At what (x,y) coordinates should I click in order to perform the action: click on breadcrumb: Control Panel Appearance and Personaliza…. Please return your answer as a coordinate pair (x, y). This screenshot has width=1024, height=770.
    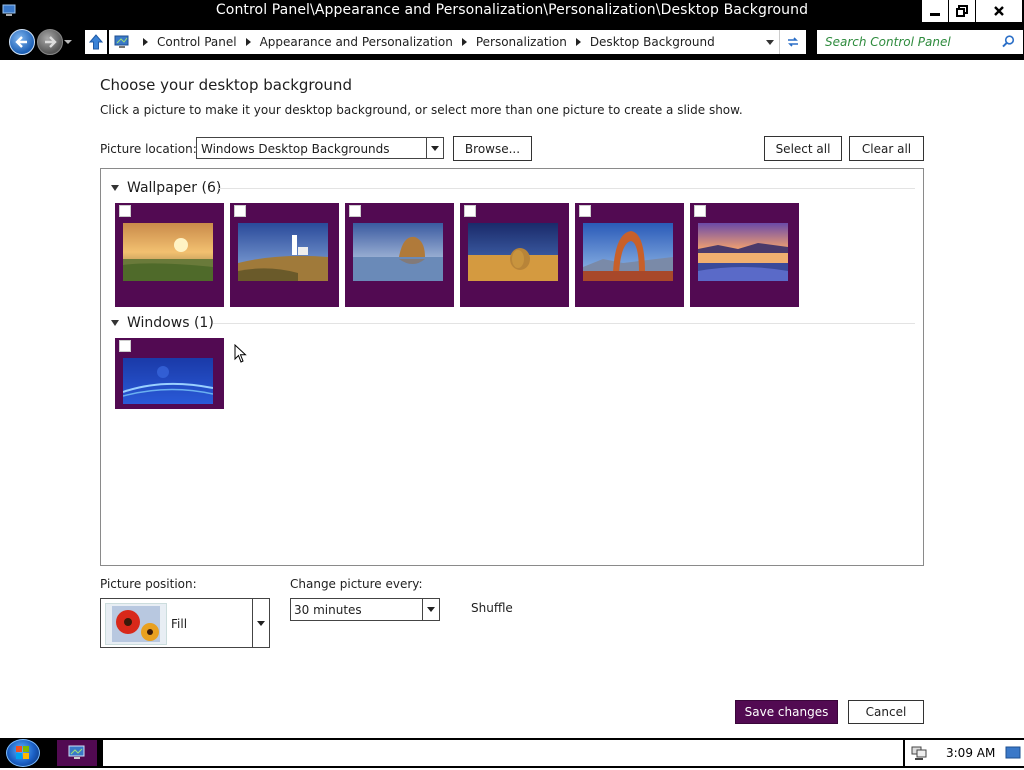
    Looking at the image, I should click on (457, 42).